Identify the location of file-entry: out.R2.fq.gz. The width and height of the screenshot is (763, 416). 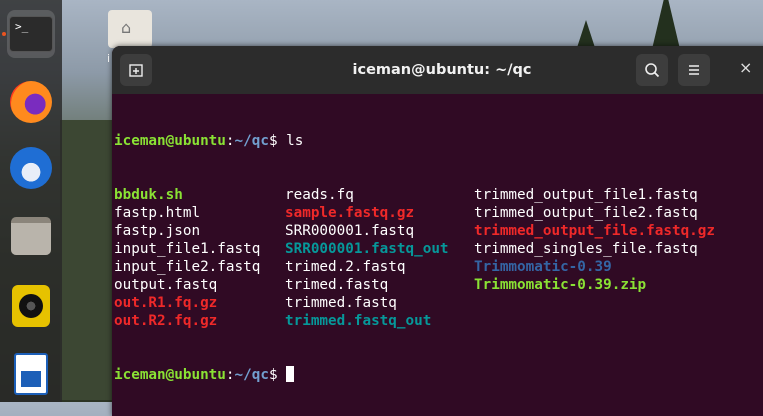
(166, 321).